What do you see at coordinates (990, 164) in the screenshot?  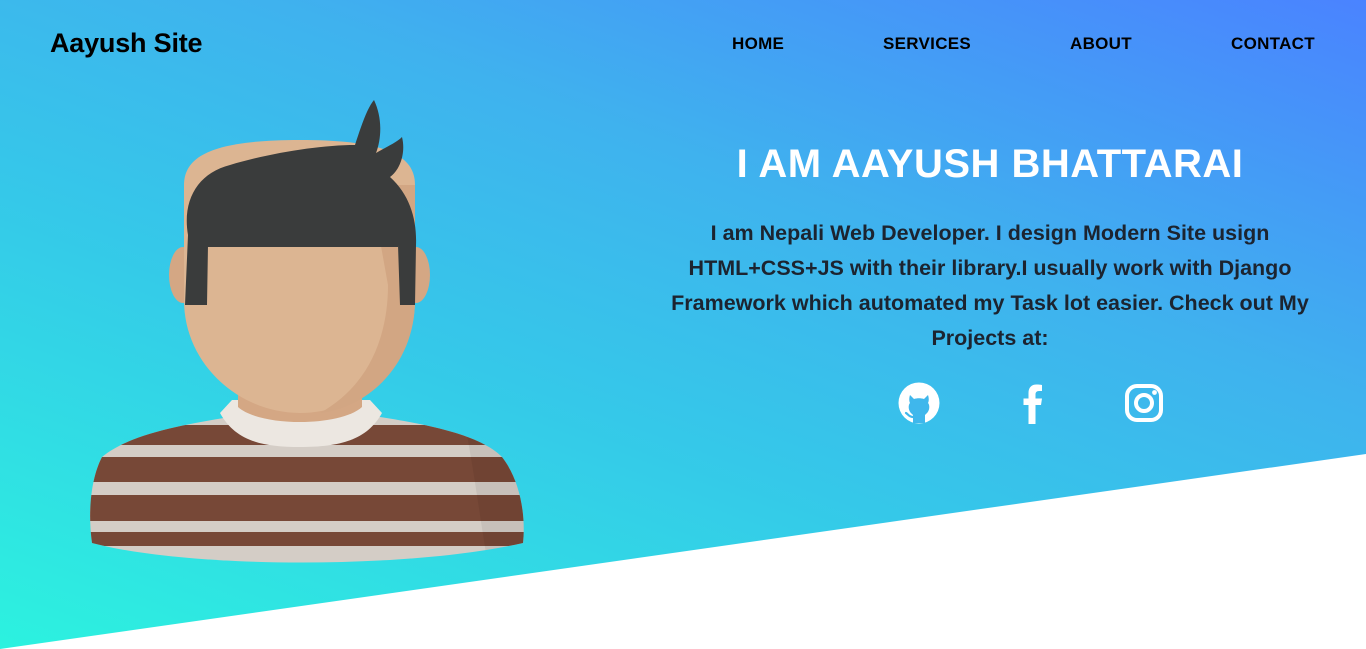 I see `hero-title: I AM AAYUSH BHATTARAI` at bounding box center [990, 164].